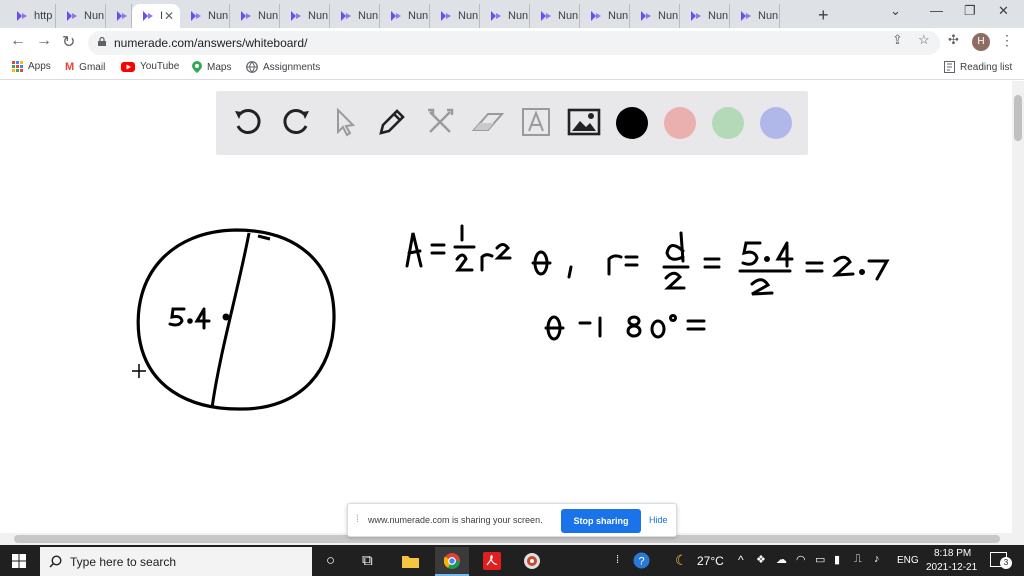 Image resolution: width=1024 pixels, height=576 pixels. Describe the element at coordinates (367, 560) in the screenshot. I see `task-view-icon: ⧉` at that location.